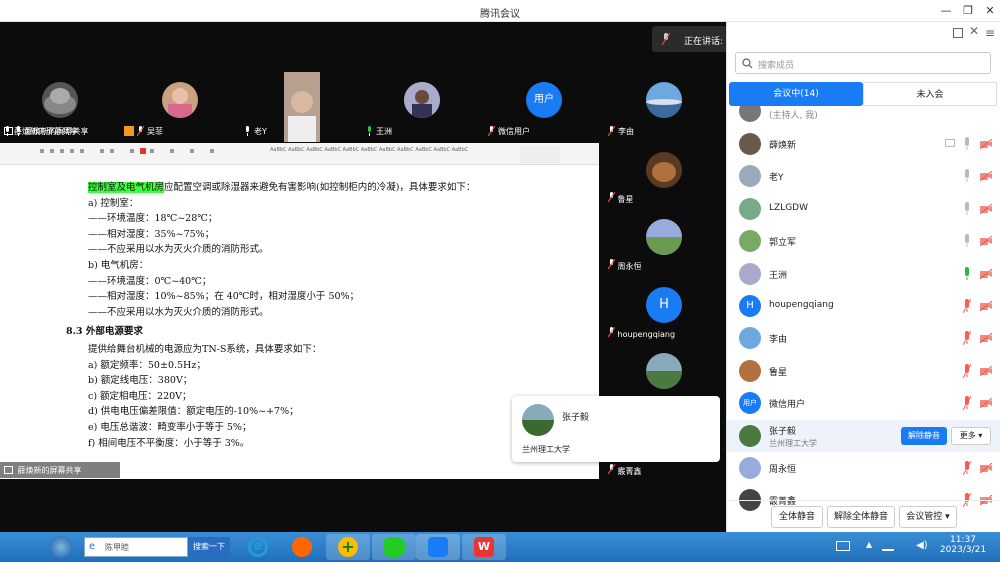  Describe the element at coordinates (863, 435) in the screenshot. I see `list-item: 张子毅 兰州理工大学 解除静音 更多 ▾` at that location.